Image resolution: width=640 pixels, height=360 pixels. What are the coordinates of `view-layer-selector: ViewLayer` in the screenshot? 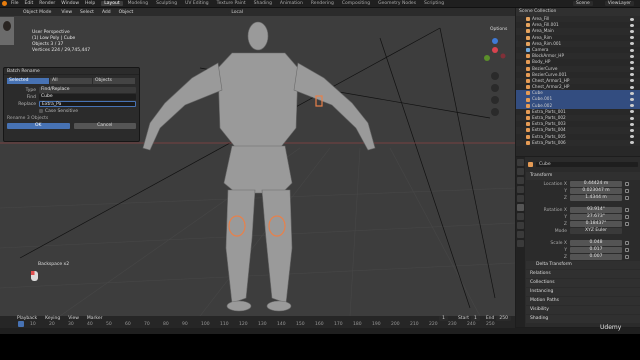 It's located at (619, 3).